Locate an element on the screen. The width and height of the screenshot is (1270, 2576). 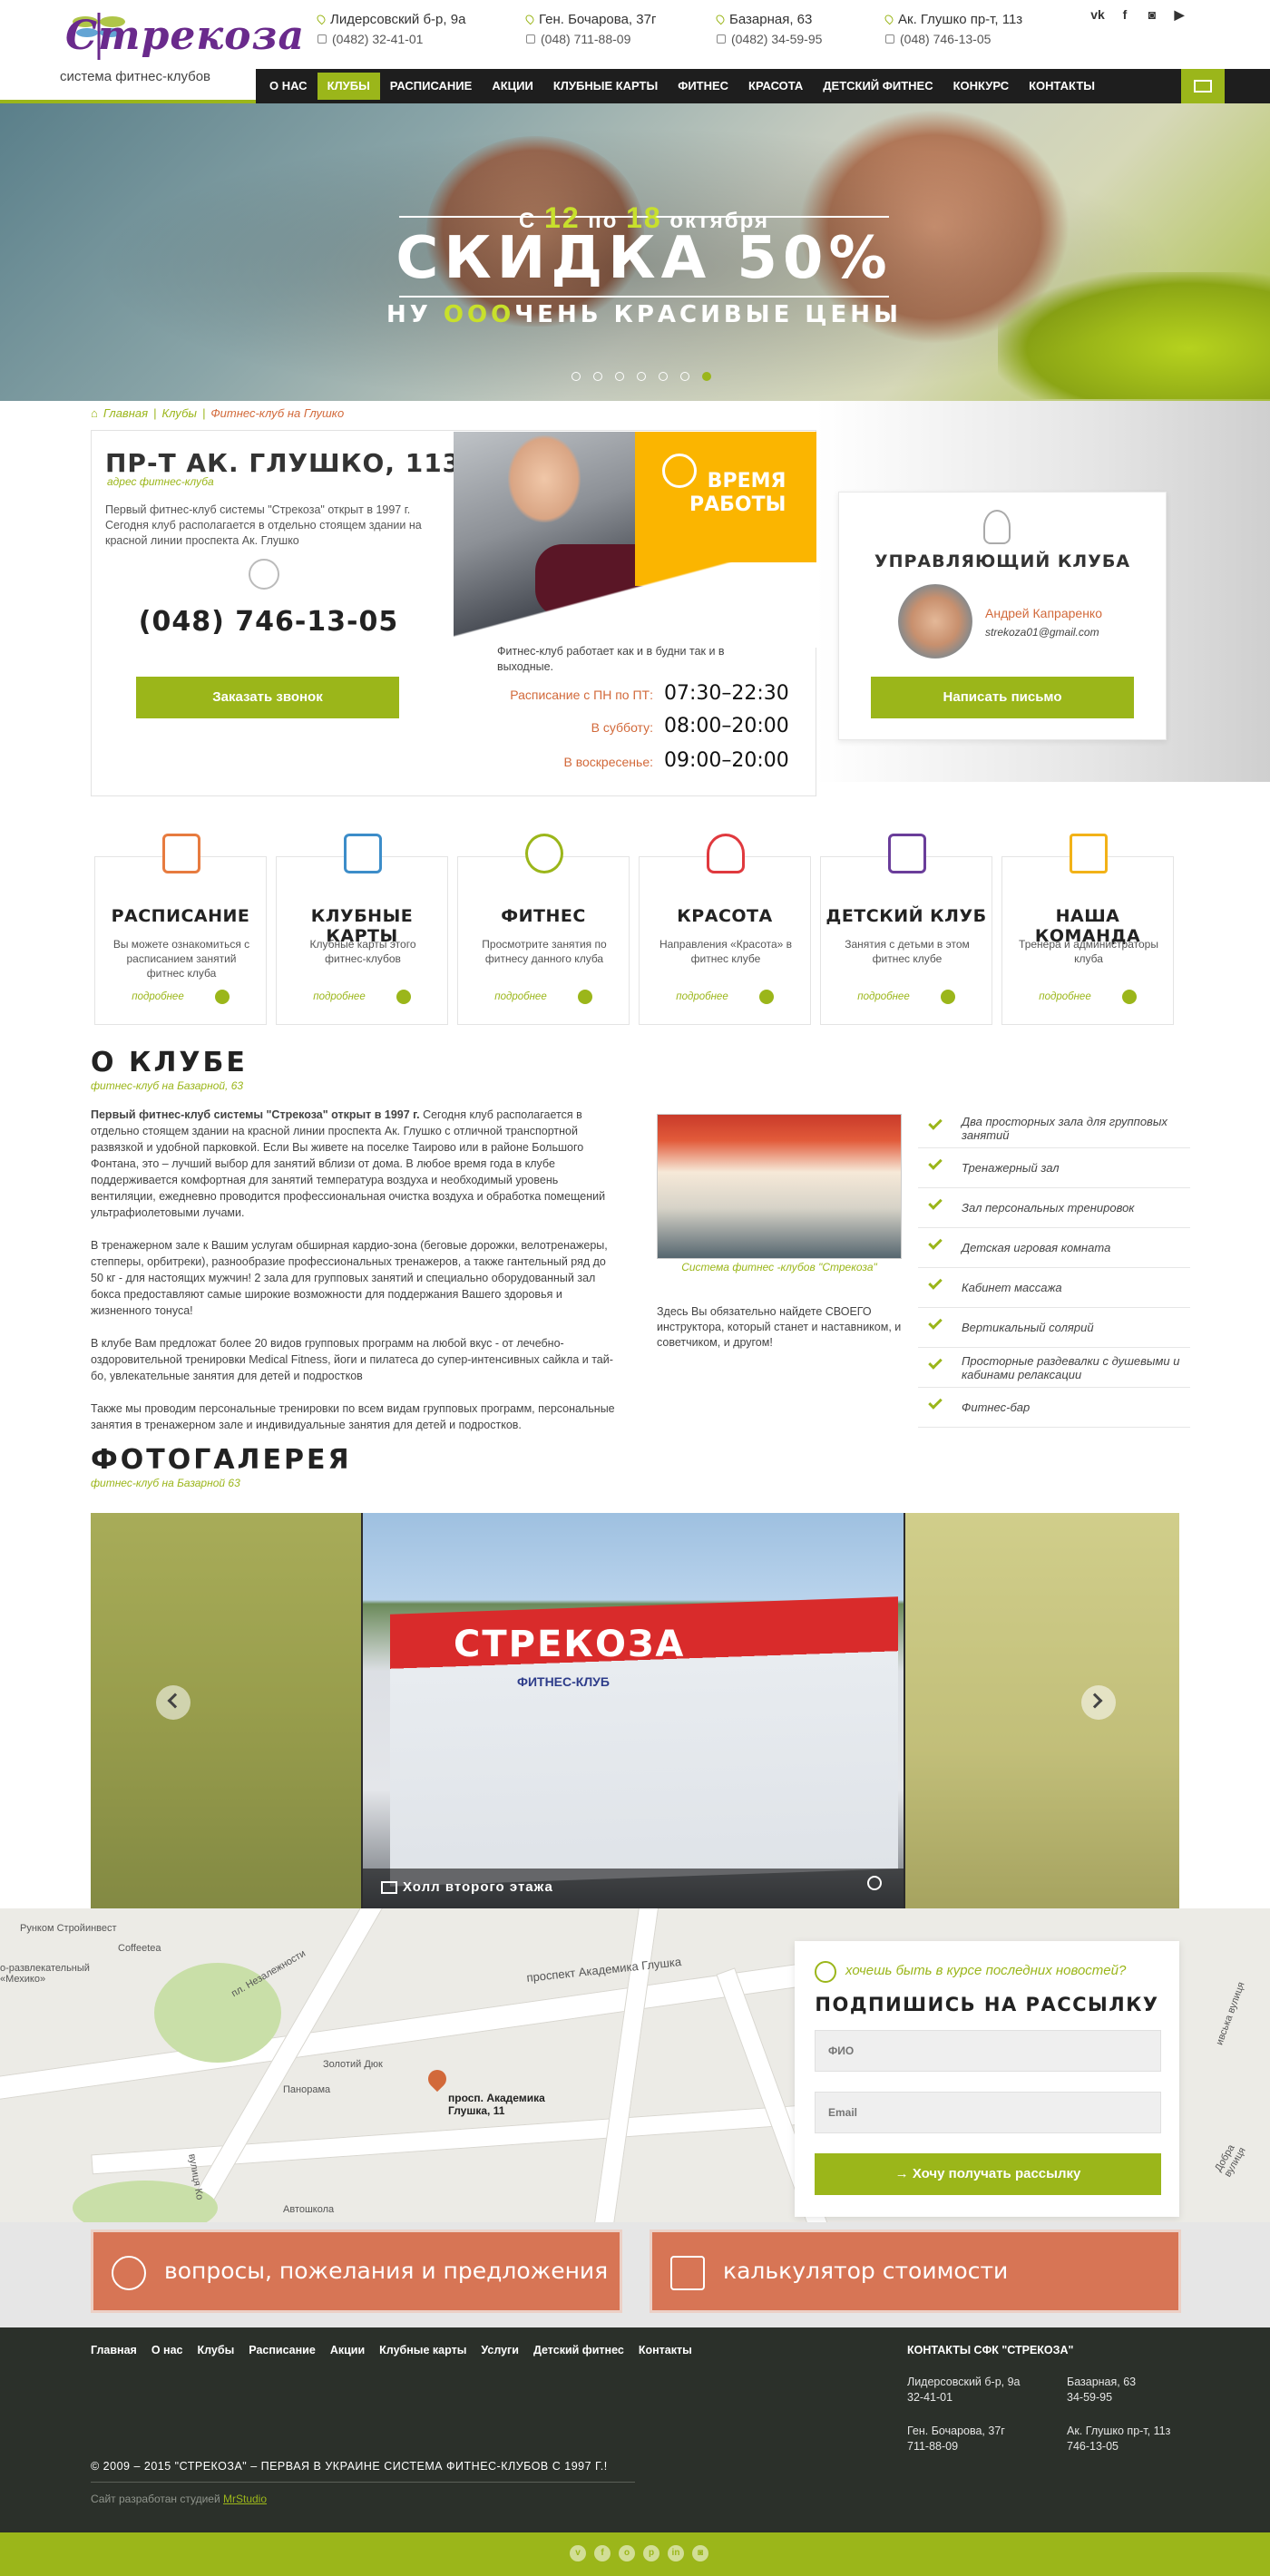
footer-link: Акции is located at coordinates (348, 2350).